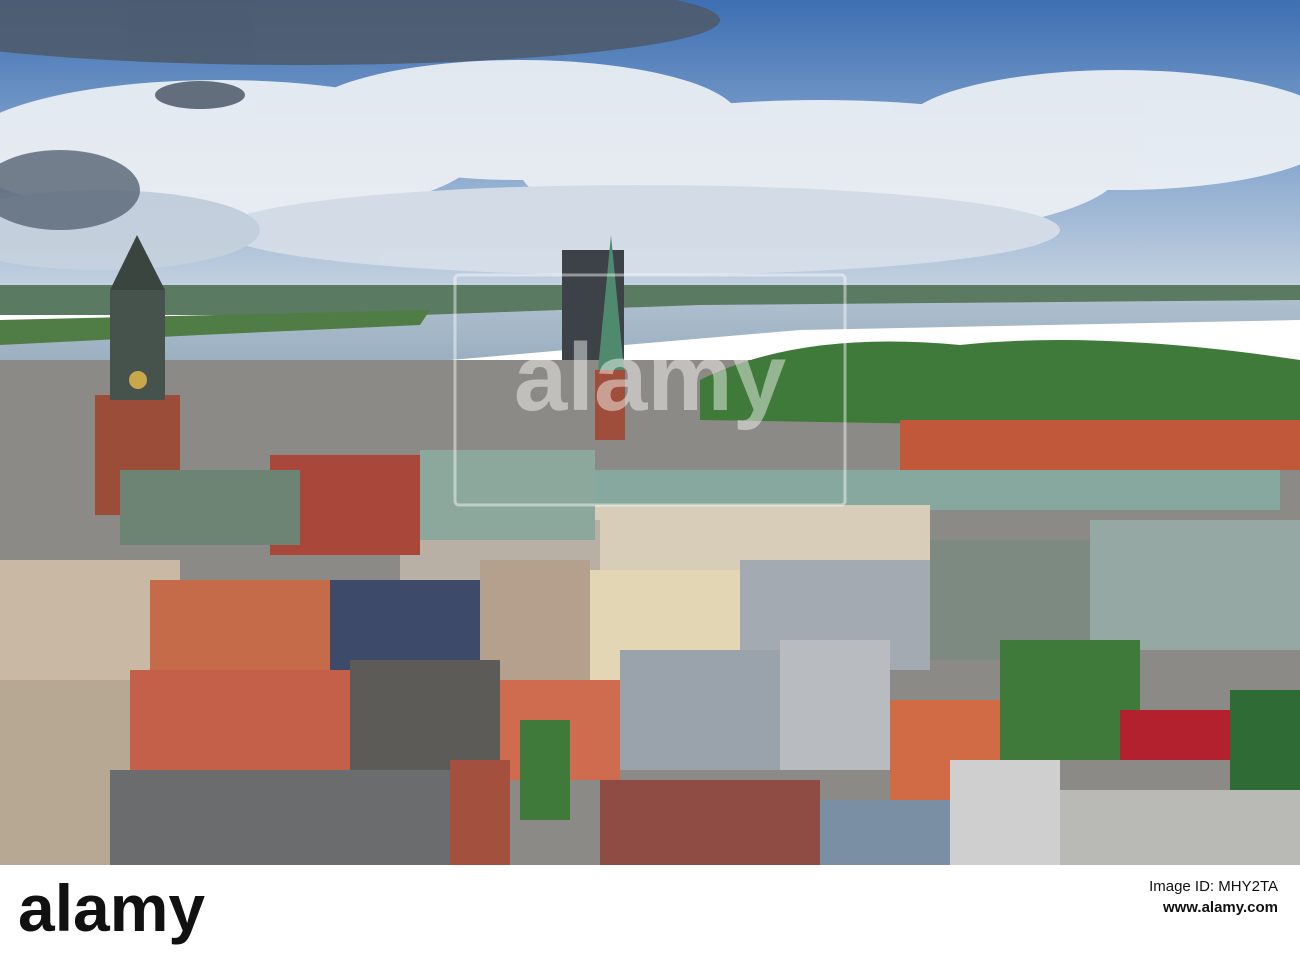 This screenshot has width=1300, height=955. I want to click on alamy-logo-graphic: alamy, so click(111, 910).